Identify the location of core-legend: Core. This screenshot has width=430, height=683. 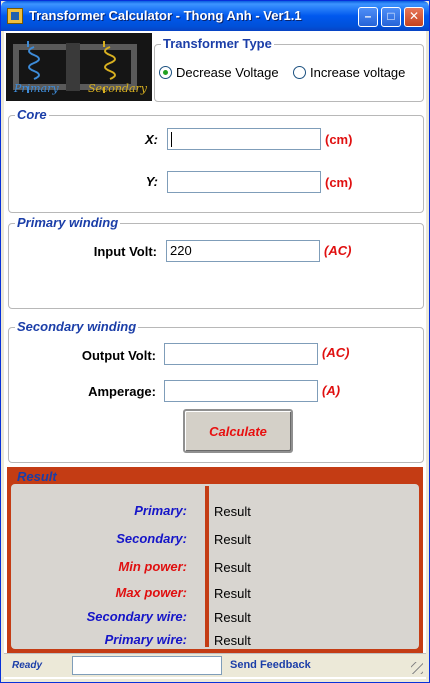
(32, 114).